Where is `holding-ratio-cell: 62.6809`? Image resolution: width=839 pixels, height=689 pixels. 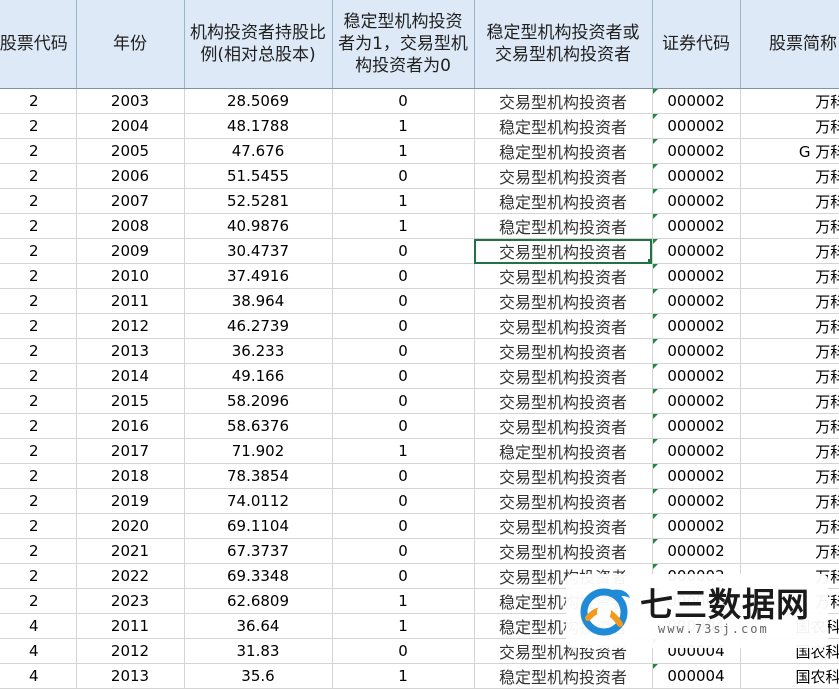
holding-ratio-cell: 62.6809 is located at coordinates (258, 601).